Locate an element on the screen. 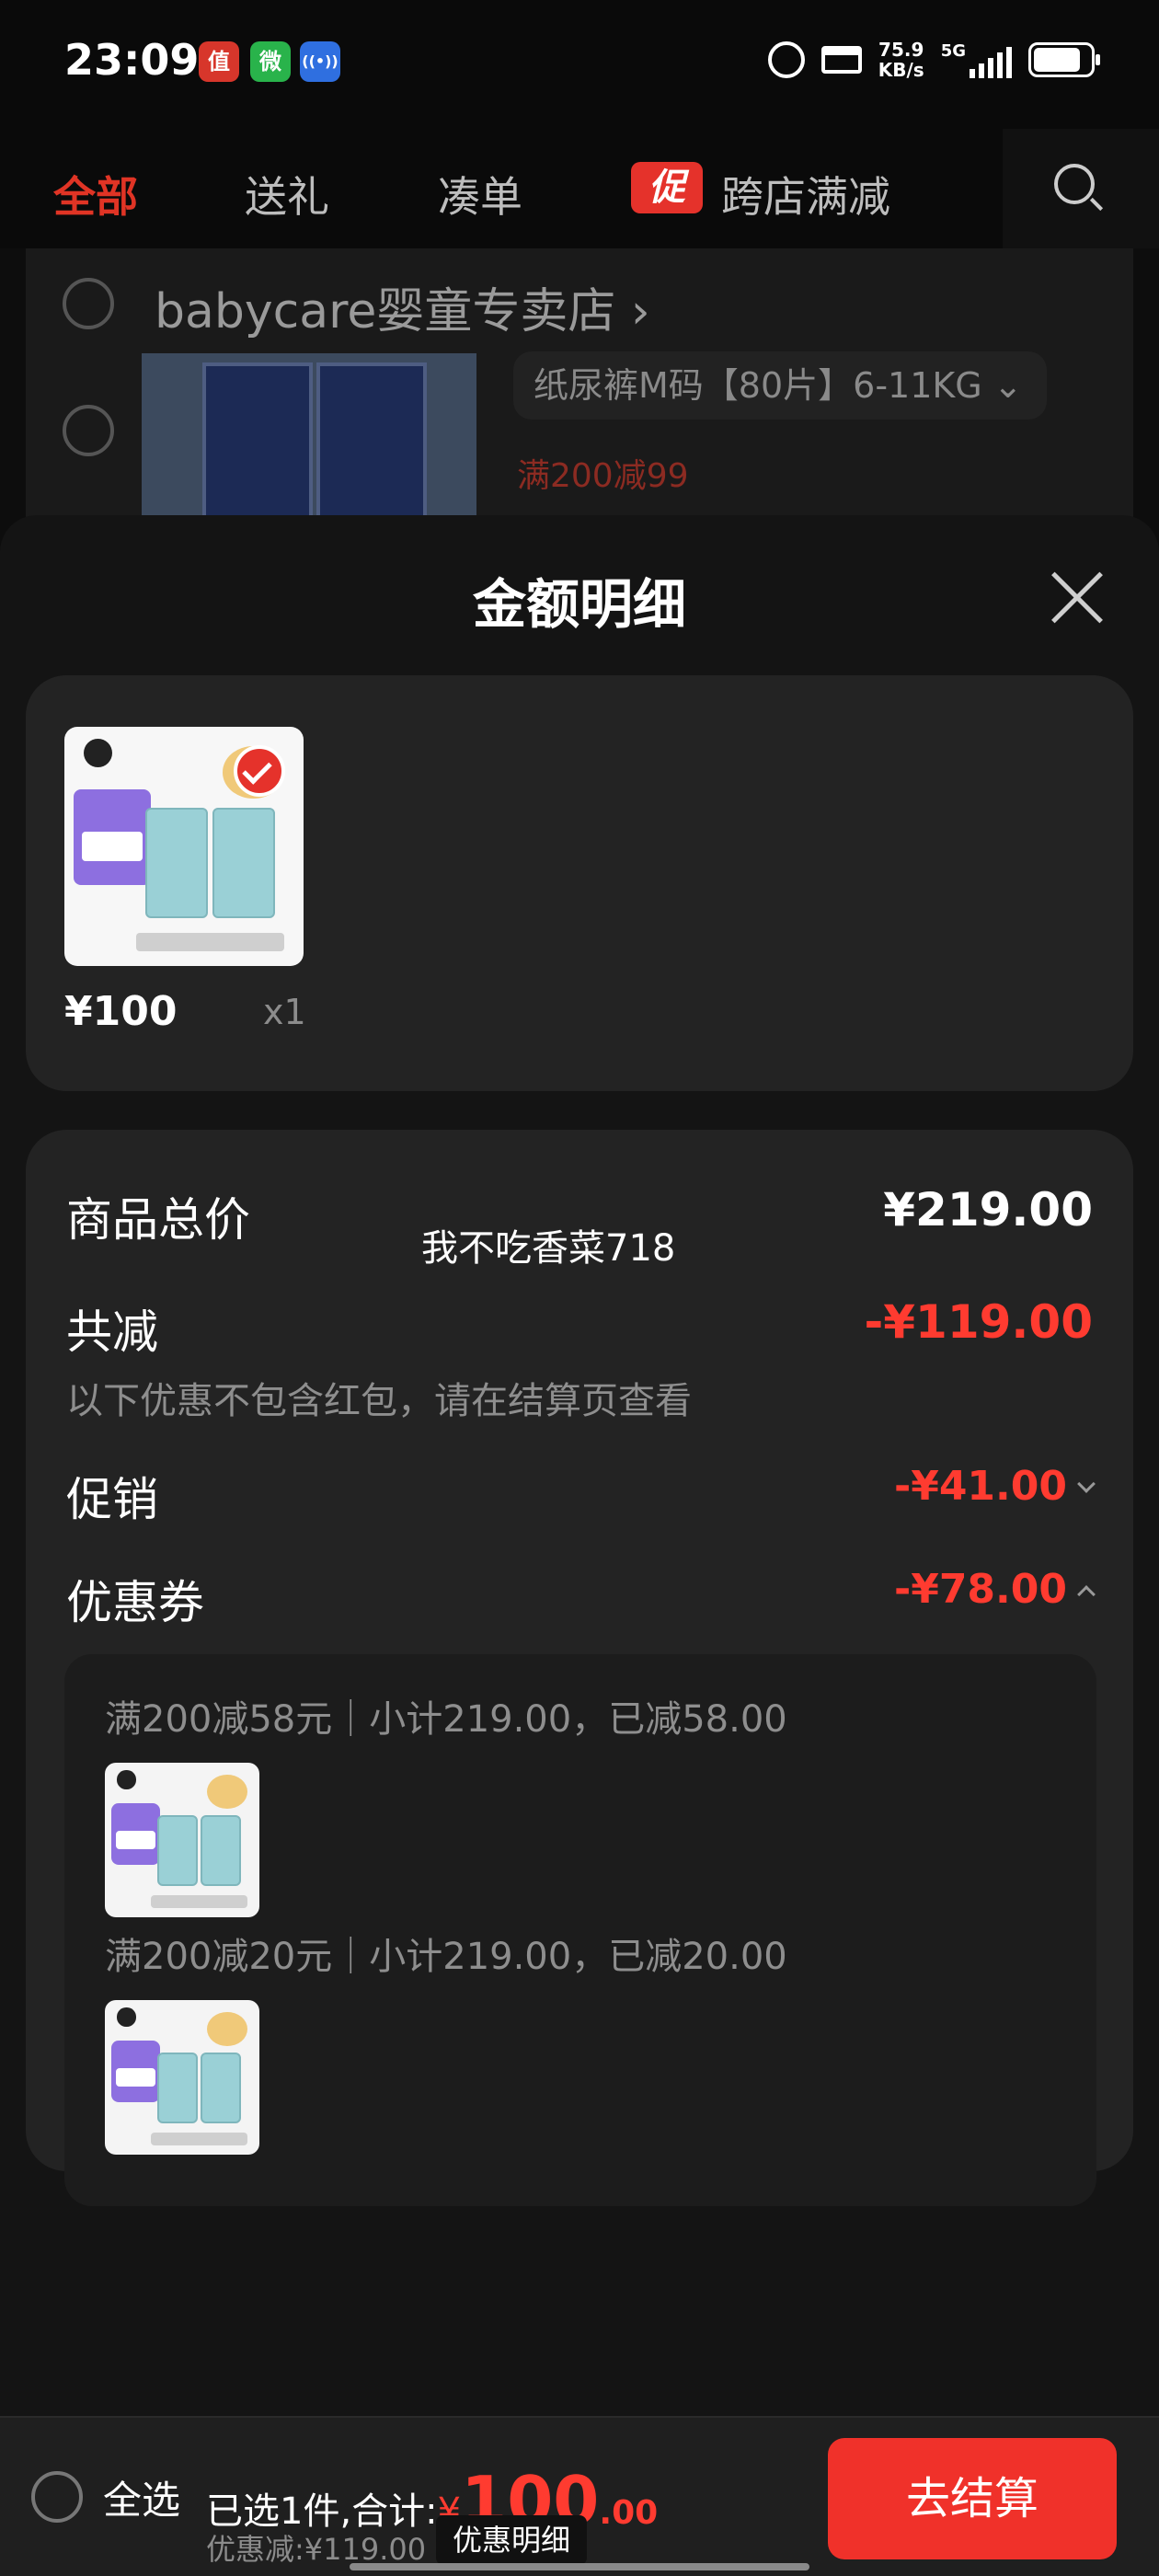 The height and width of the screenshot is (2576, 1159). total-reduction-label: 共减 is located at coordinates (112, 1332).